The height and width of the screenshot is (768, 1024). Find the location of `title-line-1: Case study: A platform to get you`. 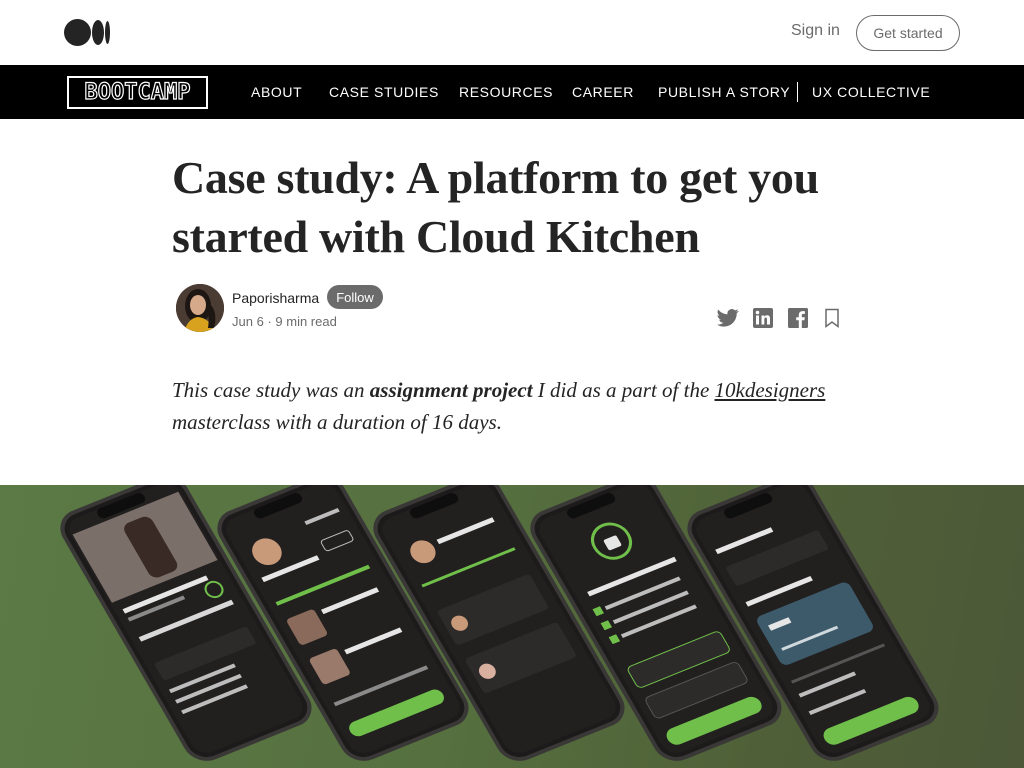

title-line-1: Case study: A platform to get you is located at coordinates (495, 177).